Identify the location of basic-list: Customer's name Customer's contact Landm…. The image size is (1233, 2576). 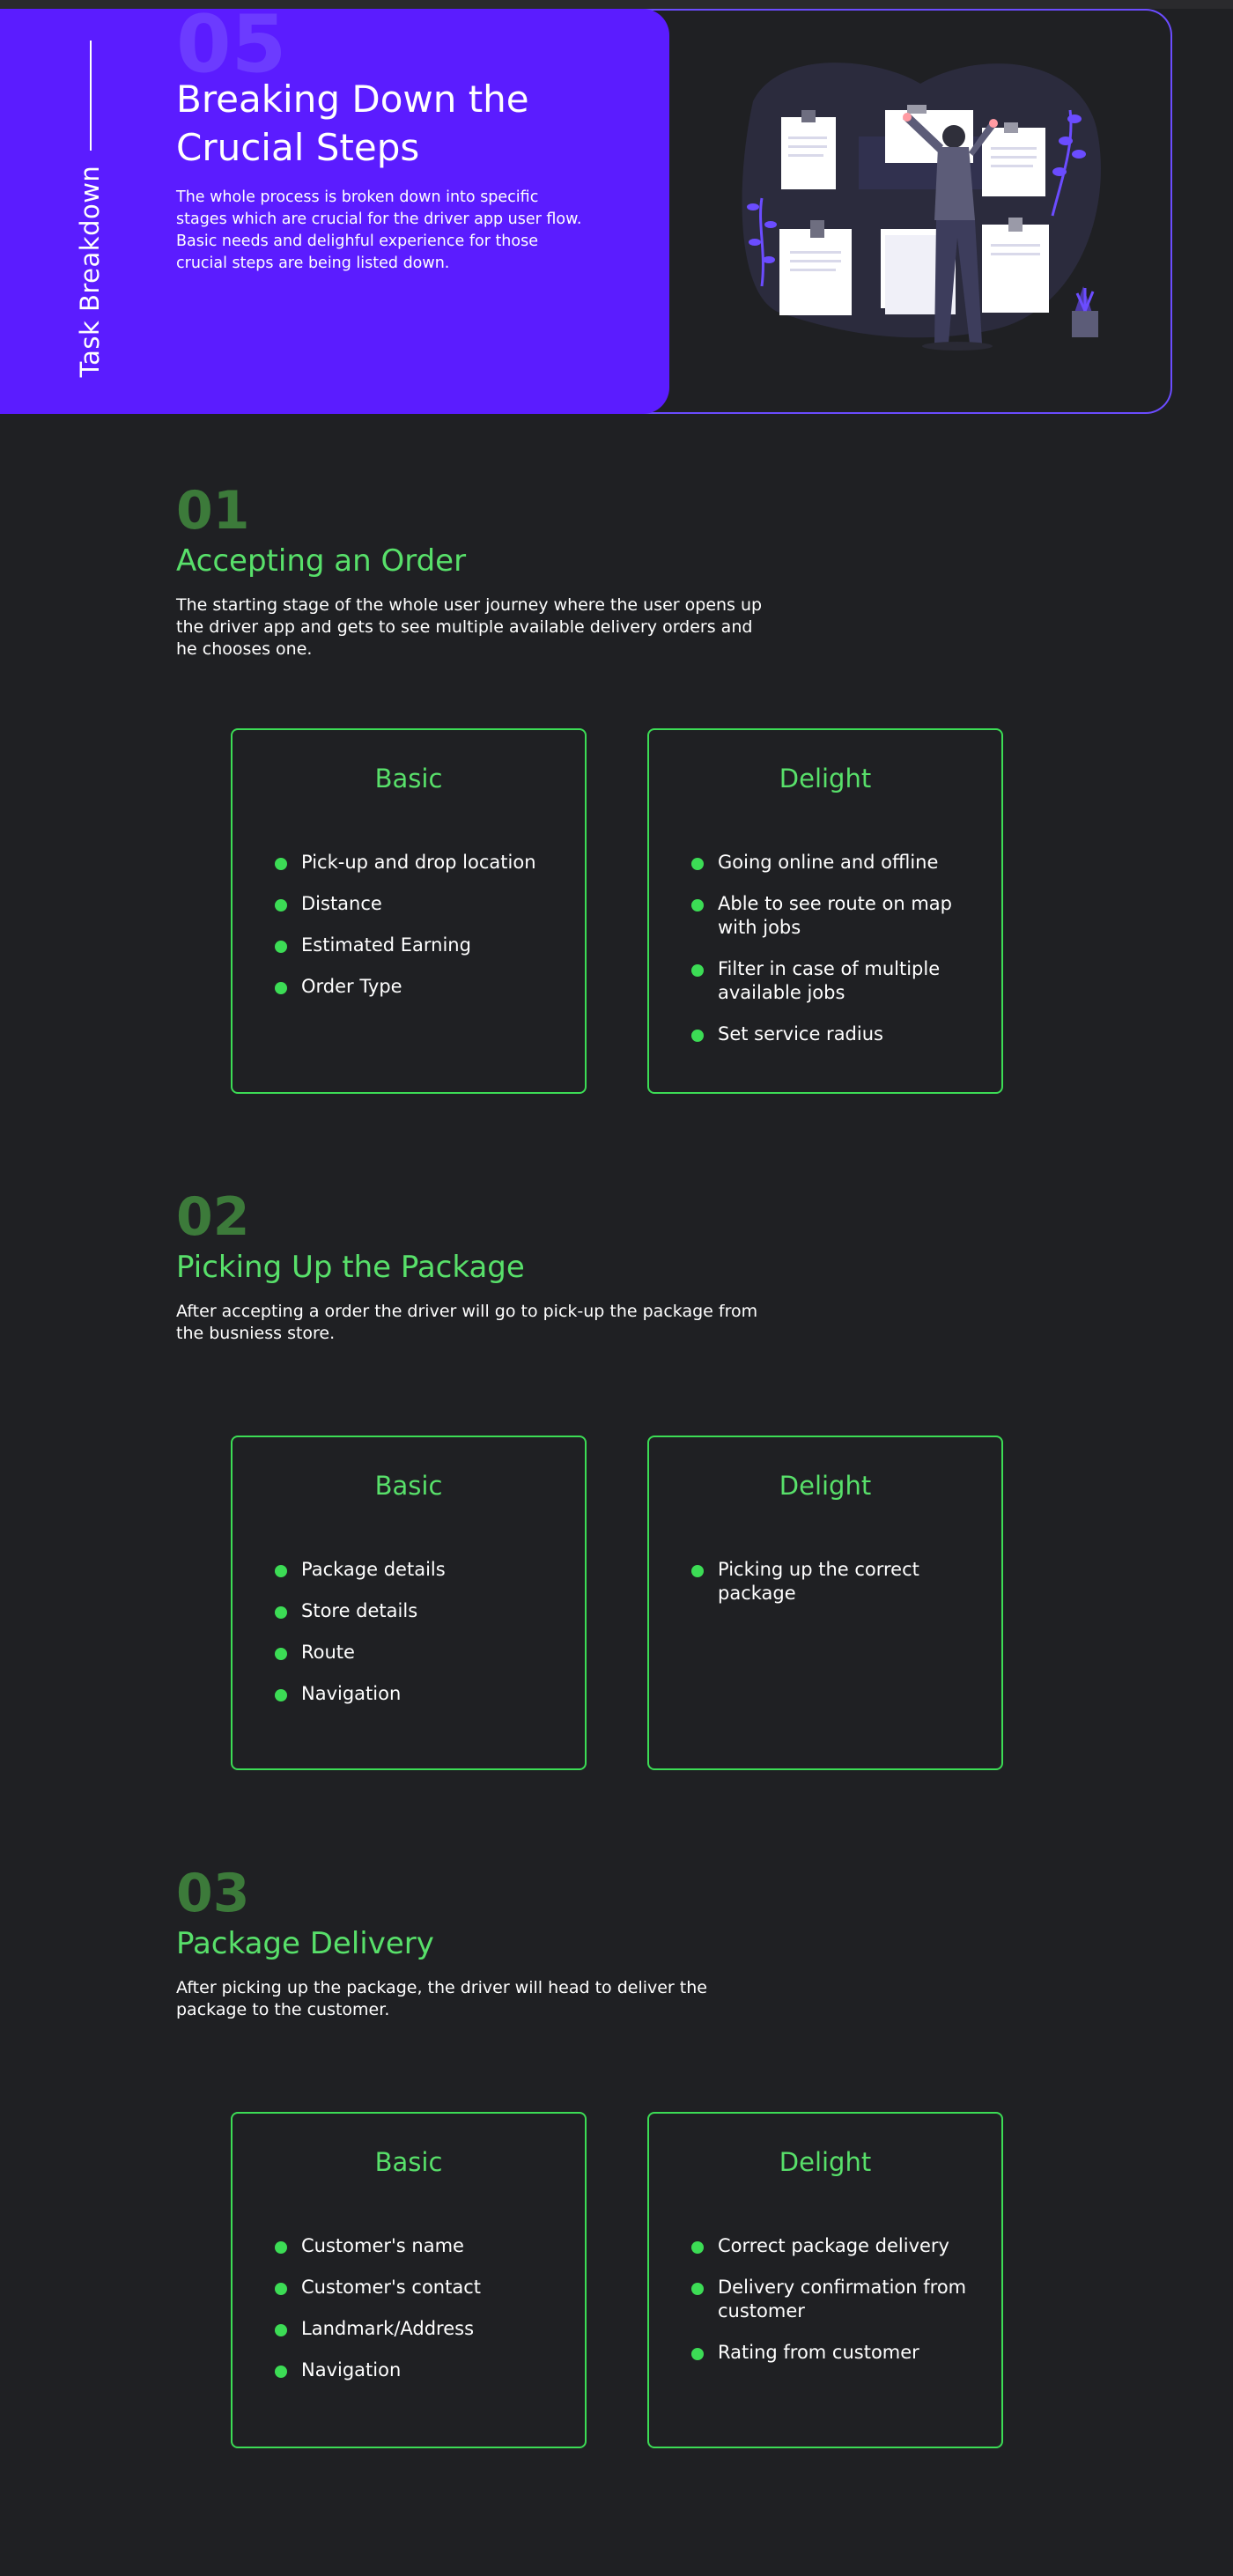
(421, 2317).